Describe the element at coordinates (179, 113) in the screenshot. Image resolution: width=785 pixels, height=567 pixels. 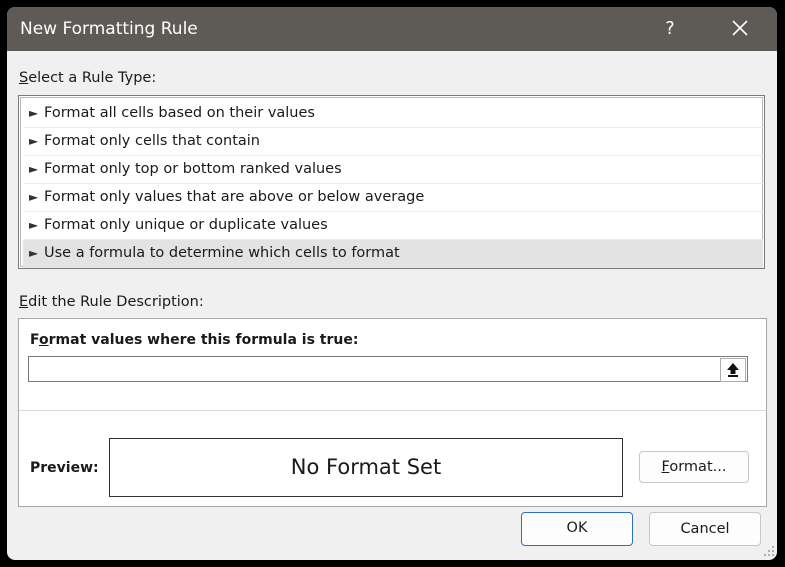
I see `rule-type-label: Format all cells based on their values` at that location.